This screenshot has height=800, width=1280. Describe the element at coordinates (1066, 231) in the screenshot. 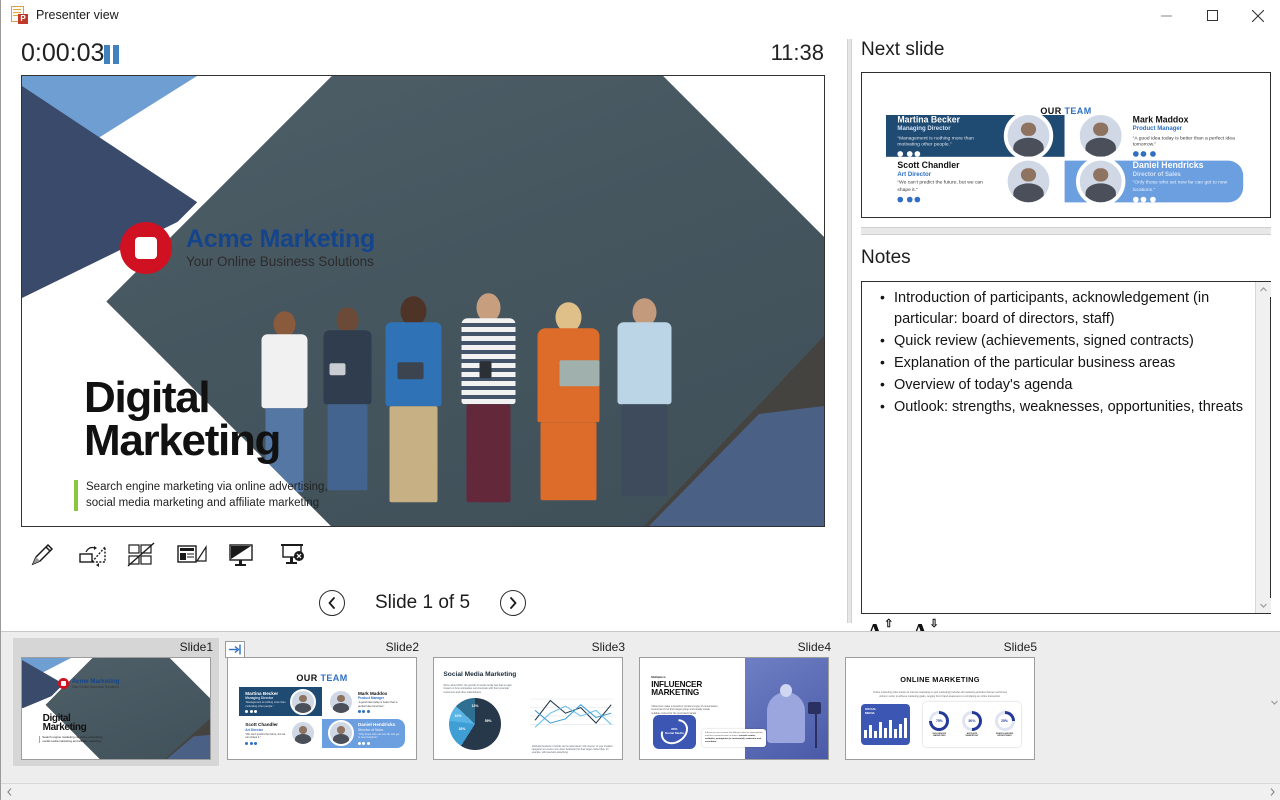

I see `pane-splitter-horizontal` at that location.